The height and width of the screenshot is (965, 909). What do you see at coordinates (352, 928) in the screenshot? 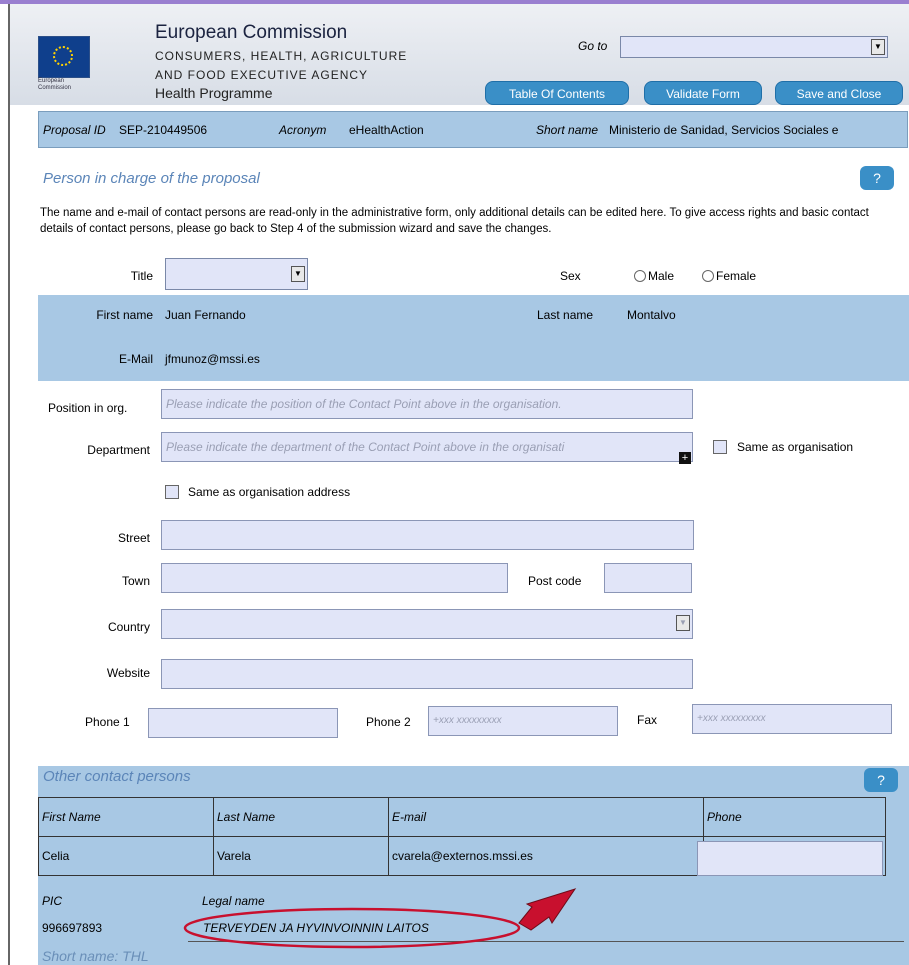
I see `highlight-ellipse` at bounding box center [352, 928].